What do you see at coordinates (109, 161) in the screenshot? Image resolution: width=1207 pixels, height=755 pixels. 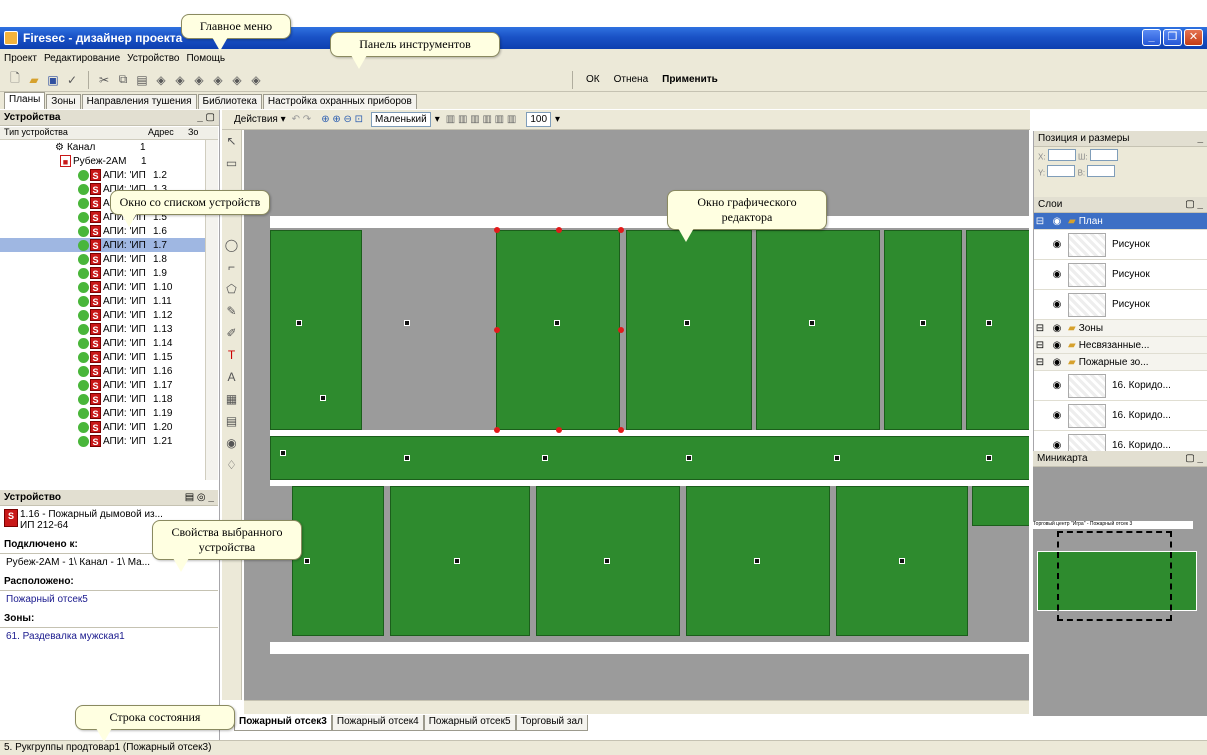 I see `tree-row: ■ Рубеж-2АМ 1` at bounding box center [109, 161].